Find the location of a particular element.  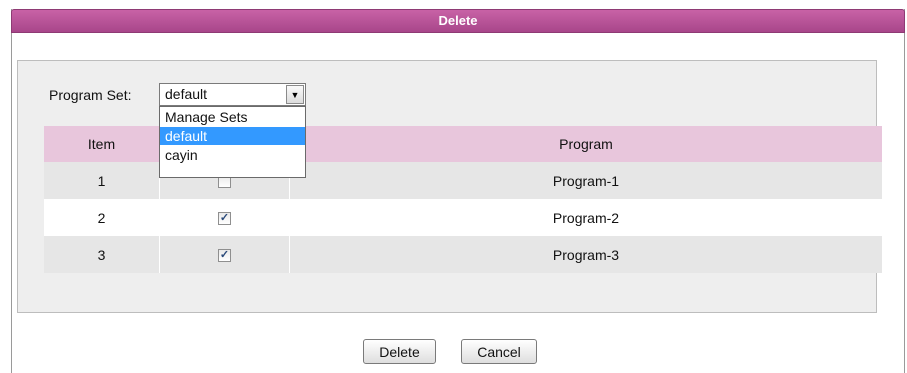

row-program: Program-3 is located at coordinates (585, 254).